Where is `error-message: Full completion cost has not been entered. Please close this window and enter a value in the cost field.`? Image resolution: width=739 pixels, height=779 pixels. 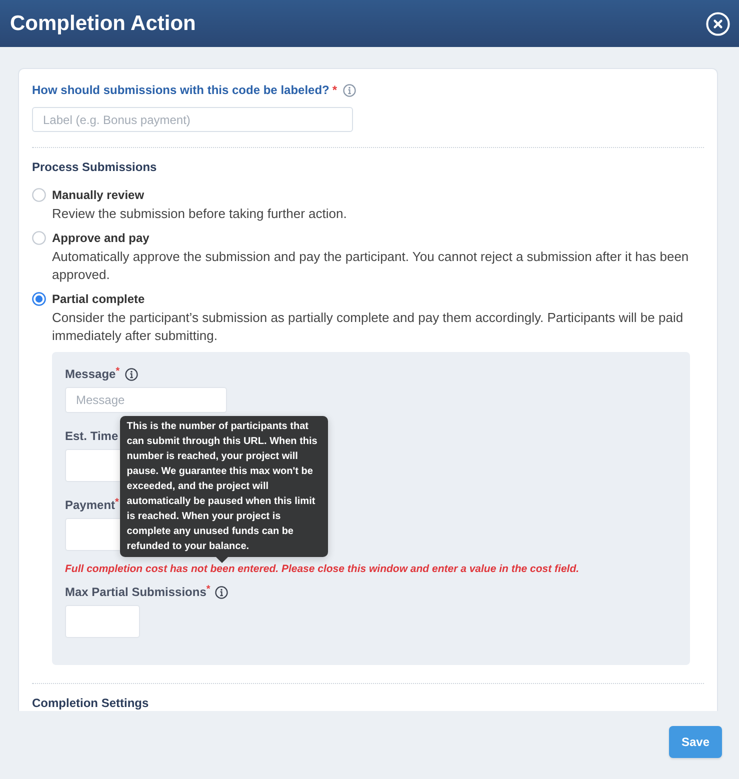 error-message: Full completion cost has not been entered. Please close this window and enter a value in the cost field. is located at coordinates (322, 569).